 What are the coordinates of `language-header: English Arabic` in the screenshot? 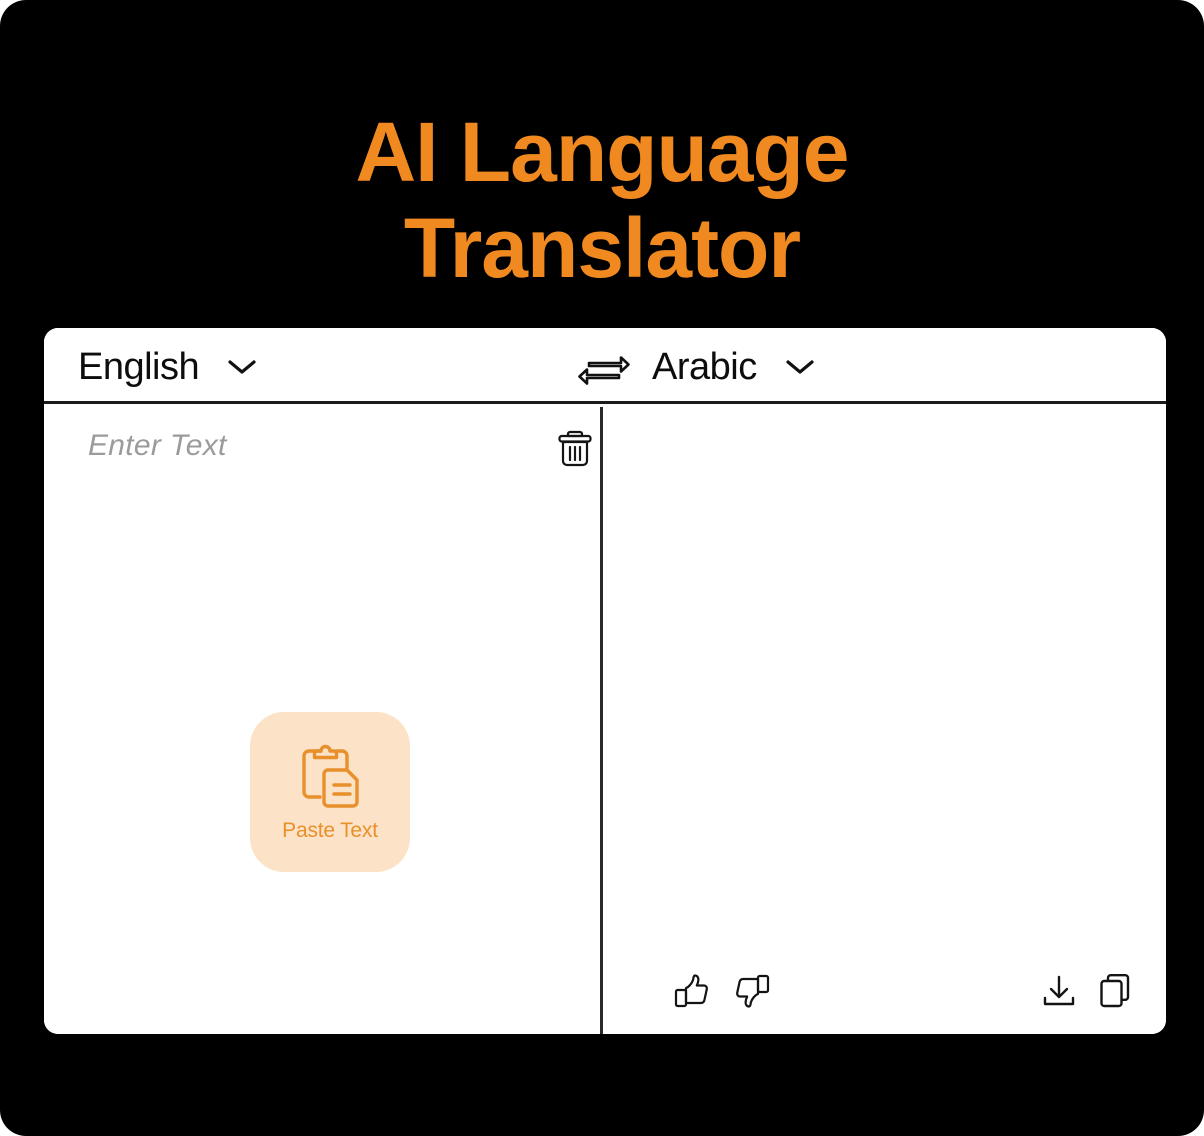 It's located at (605, 366).